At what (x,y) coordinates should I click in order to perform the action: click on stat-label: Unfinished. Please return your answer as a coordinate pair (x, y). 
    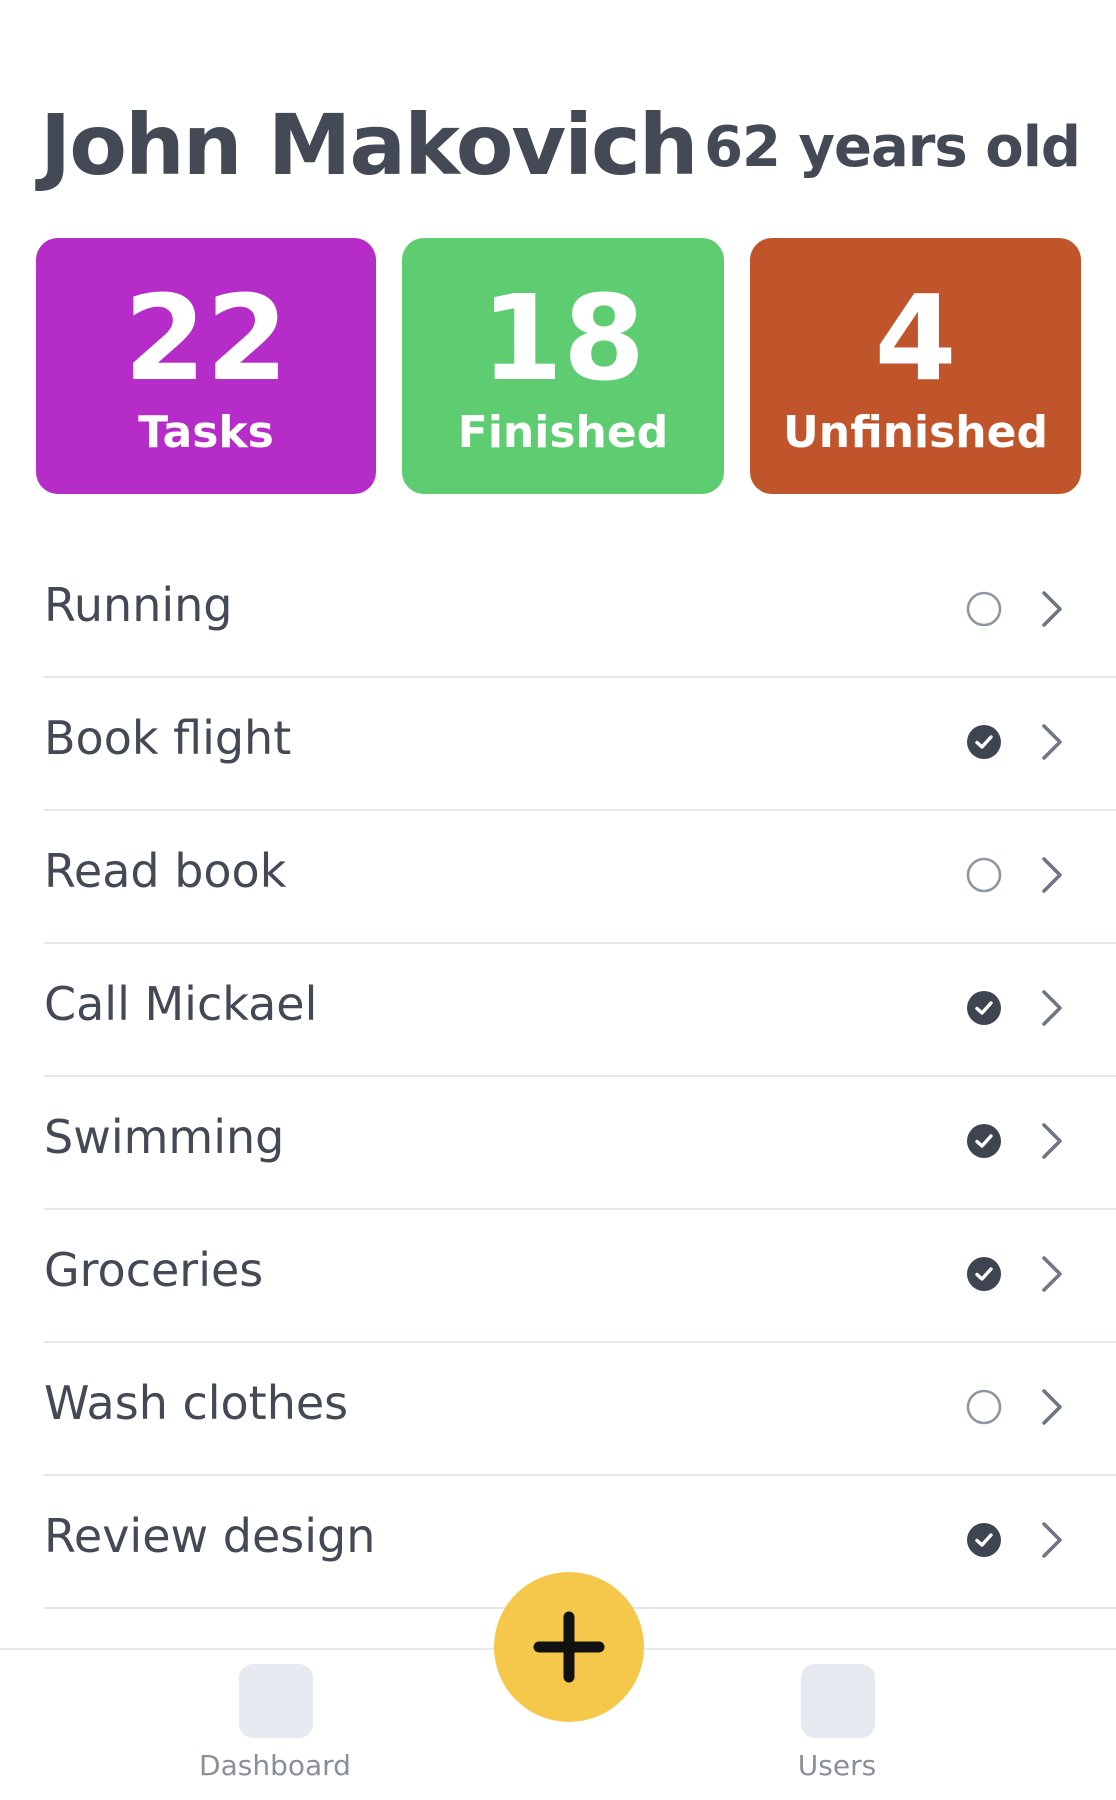
    Looking at the image, I should click on (915, 432).